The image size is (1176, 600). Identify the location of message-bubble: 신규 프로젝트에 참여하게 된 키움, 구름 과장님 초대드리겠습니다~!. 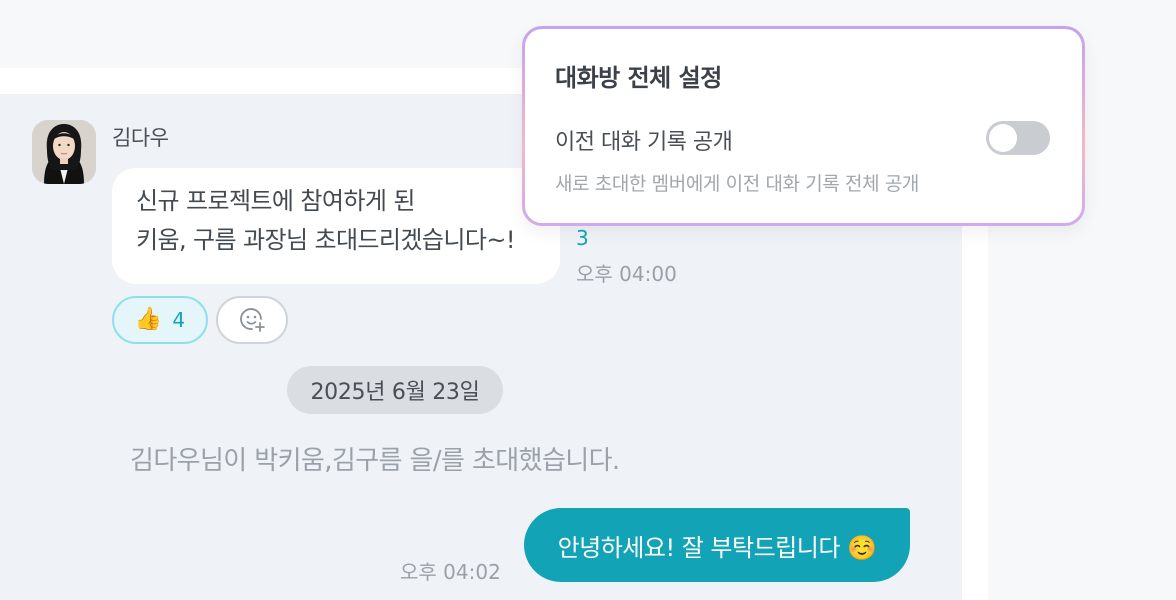
(336, 226).